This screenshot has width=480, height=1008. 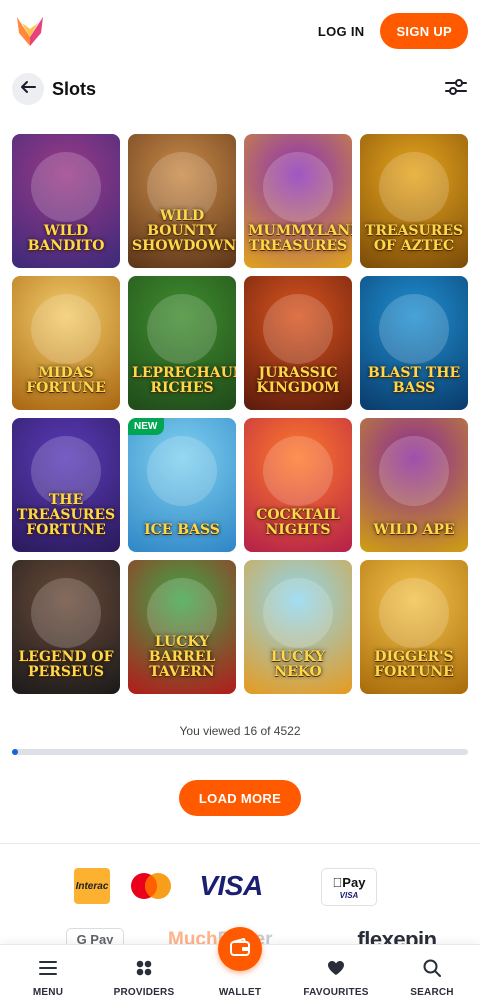 What do you see at coordinates (231, 885) in the screenshot?
I see `visa-logo: VISA` at bounding box center [231, 885].